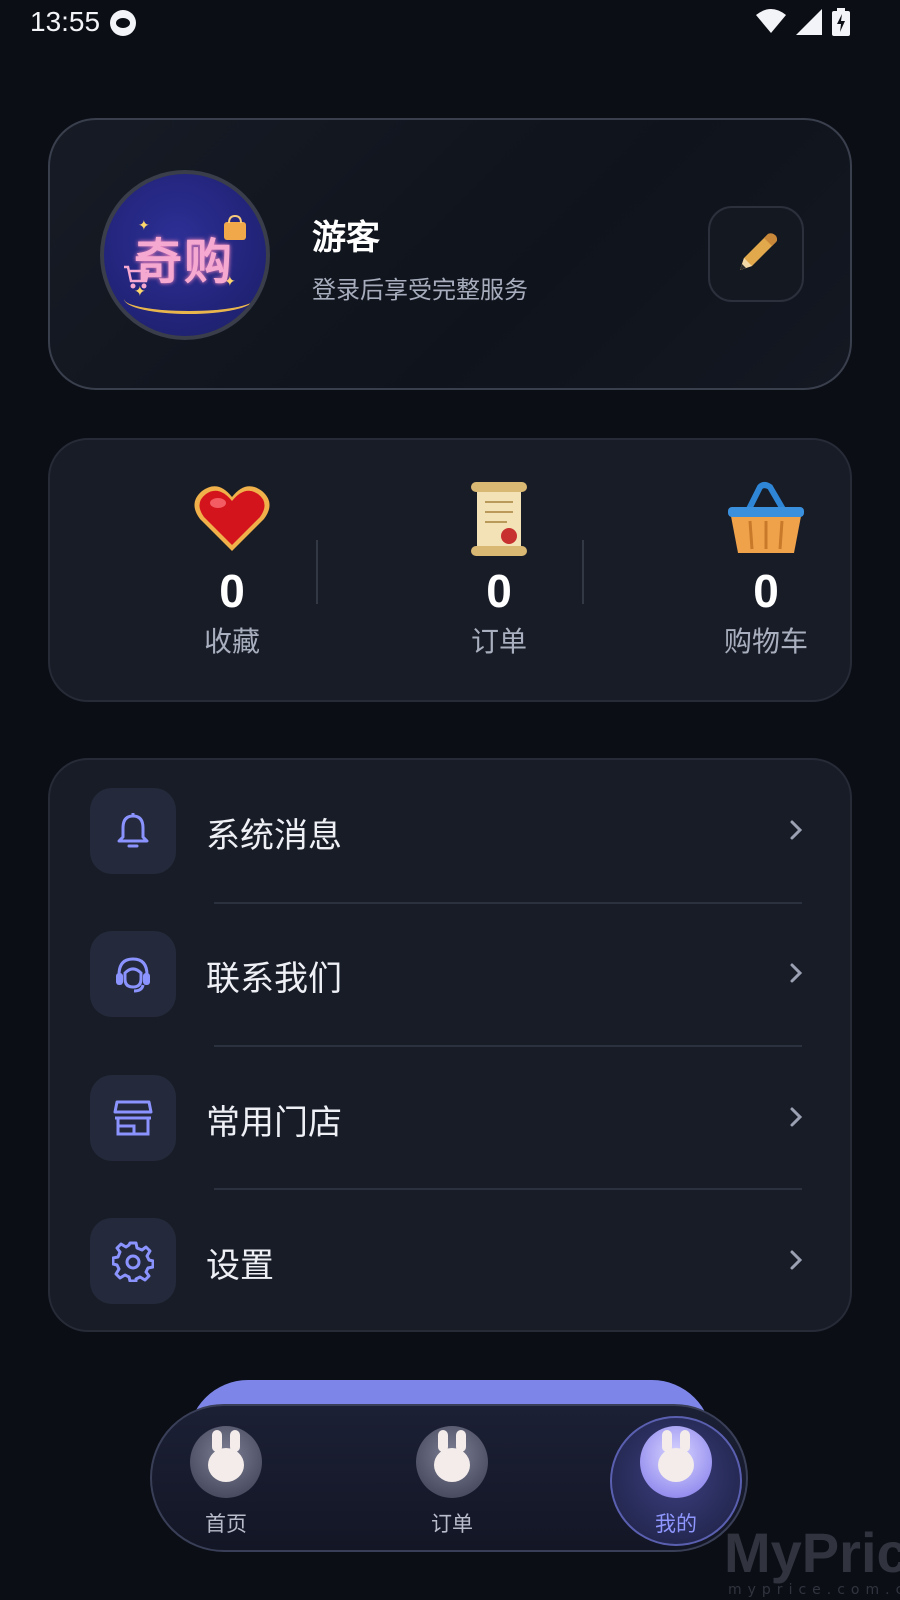 The width and height of the screenshot is (900, 1600). Describe the element at coordinates (274, 979) in the screenshot. I see `menu-label: 联系我们` at that location.